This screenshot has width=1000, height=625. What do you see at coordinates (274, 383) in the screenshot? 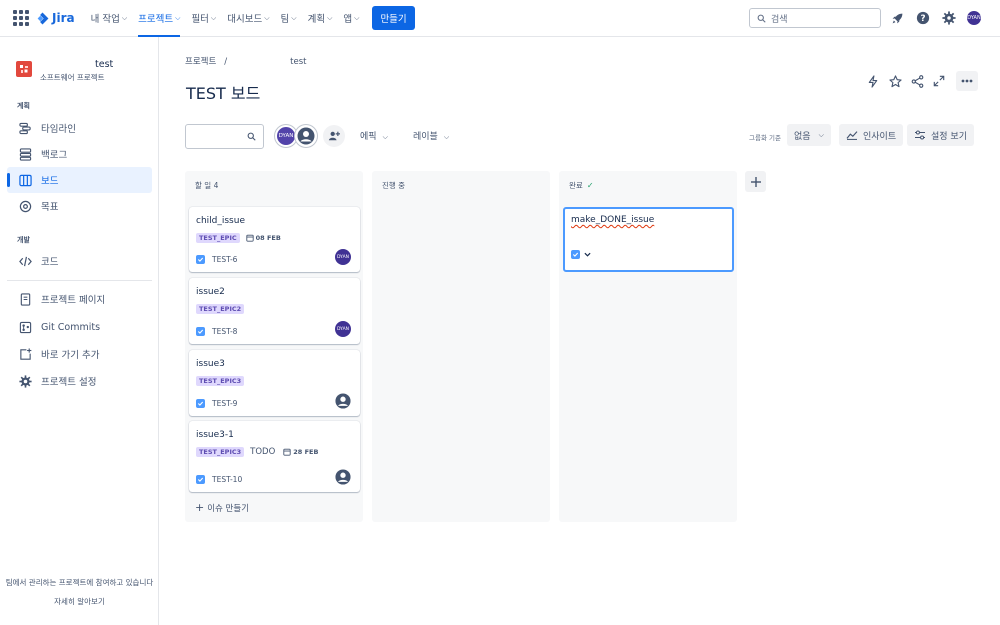
I see `issue-card: issue3 TEST_EPIC3 TEST-9` at bounding box center [274, 383].